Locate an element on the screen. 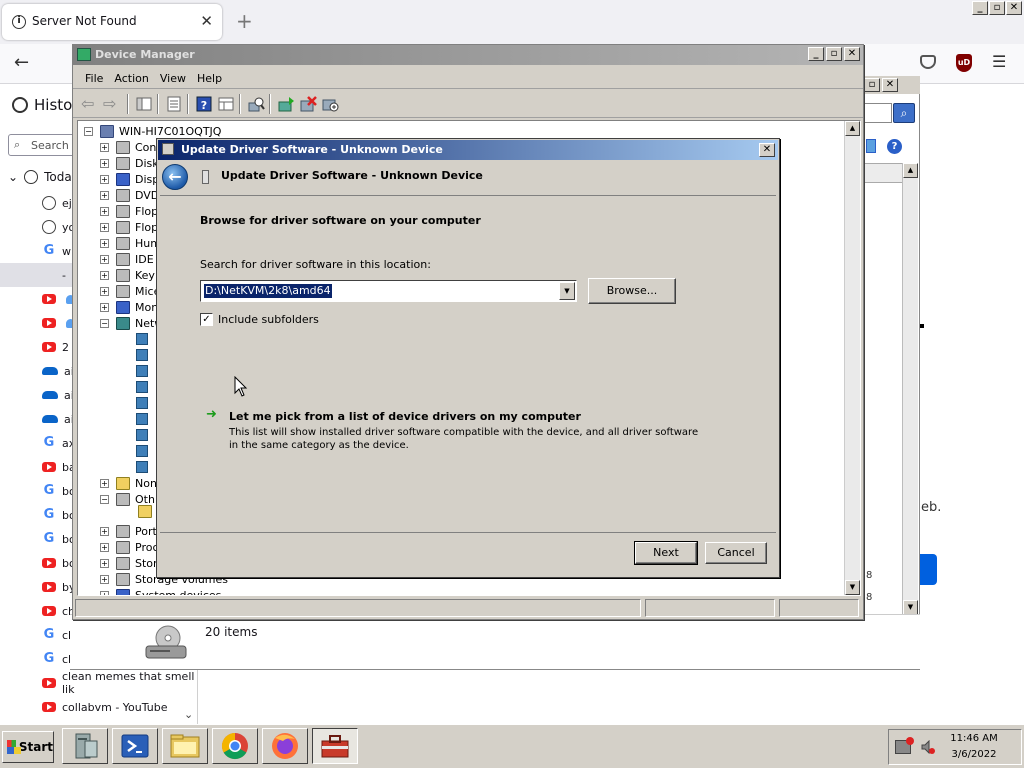  device-category: − Netw is located at coordinates (131, 323).